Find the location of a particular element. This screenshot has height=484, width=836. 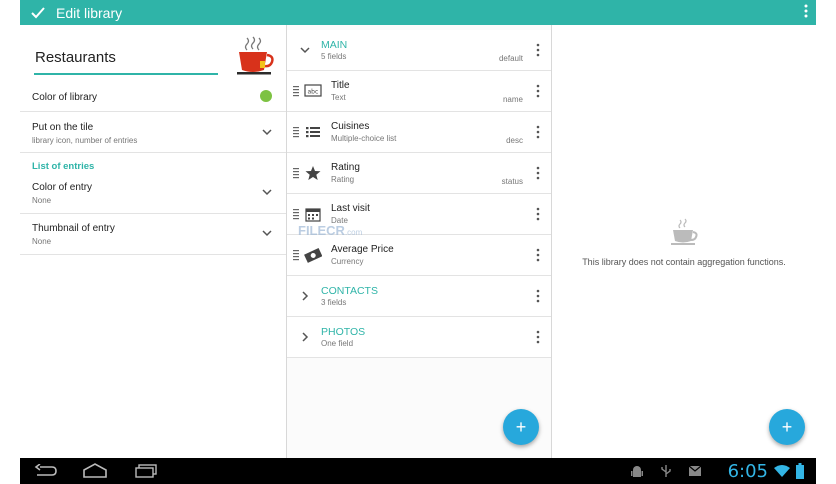

watermark: FILECR.com is located at coordinates (330, 230).